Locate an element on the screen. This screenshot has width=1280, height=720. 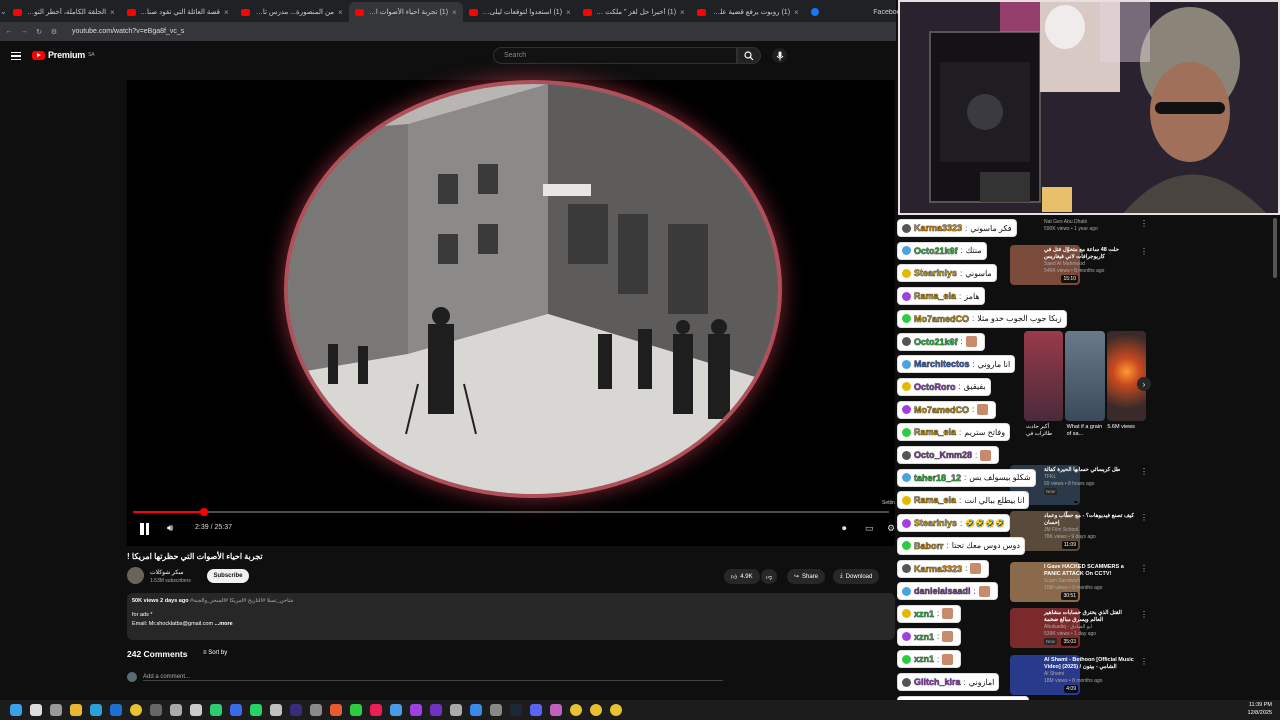
chat-text: منتك is located at coordinates (973, 251).